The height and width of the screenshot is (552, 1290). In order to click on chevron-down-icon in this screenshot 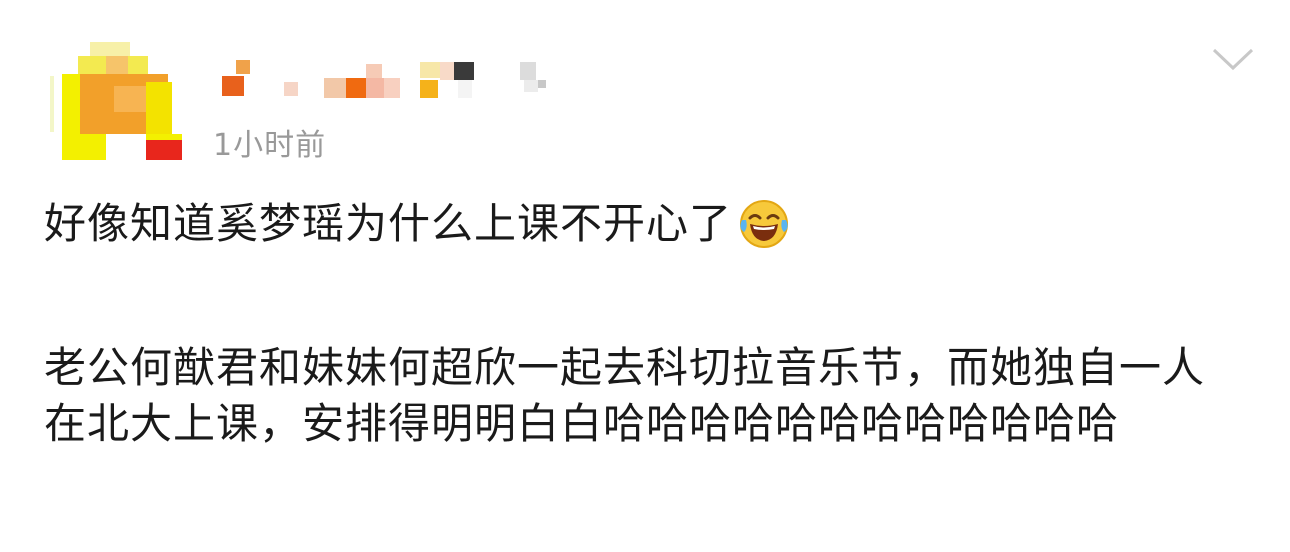, I will do `click(1233, 59)`.